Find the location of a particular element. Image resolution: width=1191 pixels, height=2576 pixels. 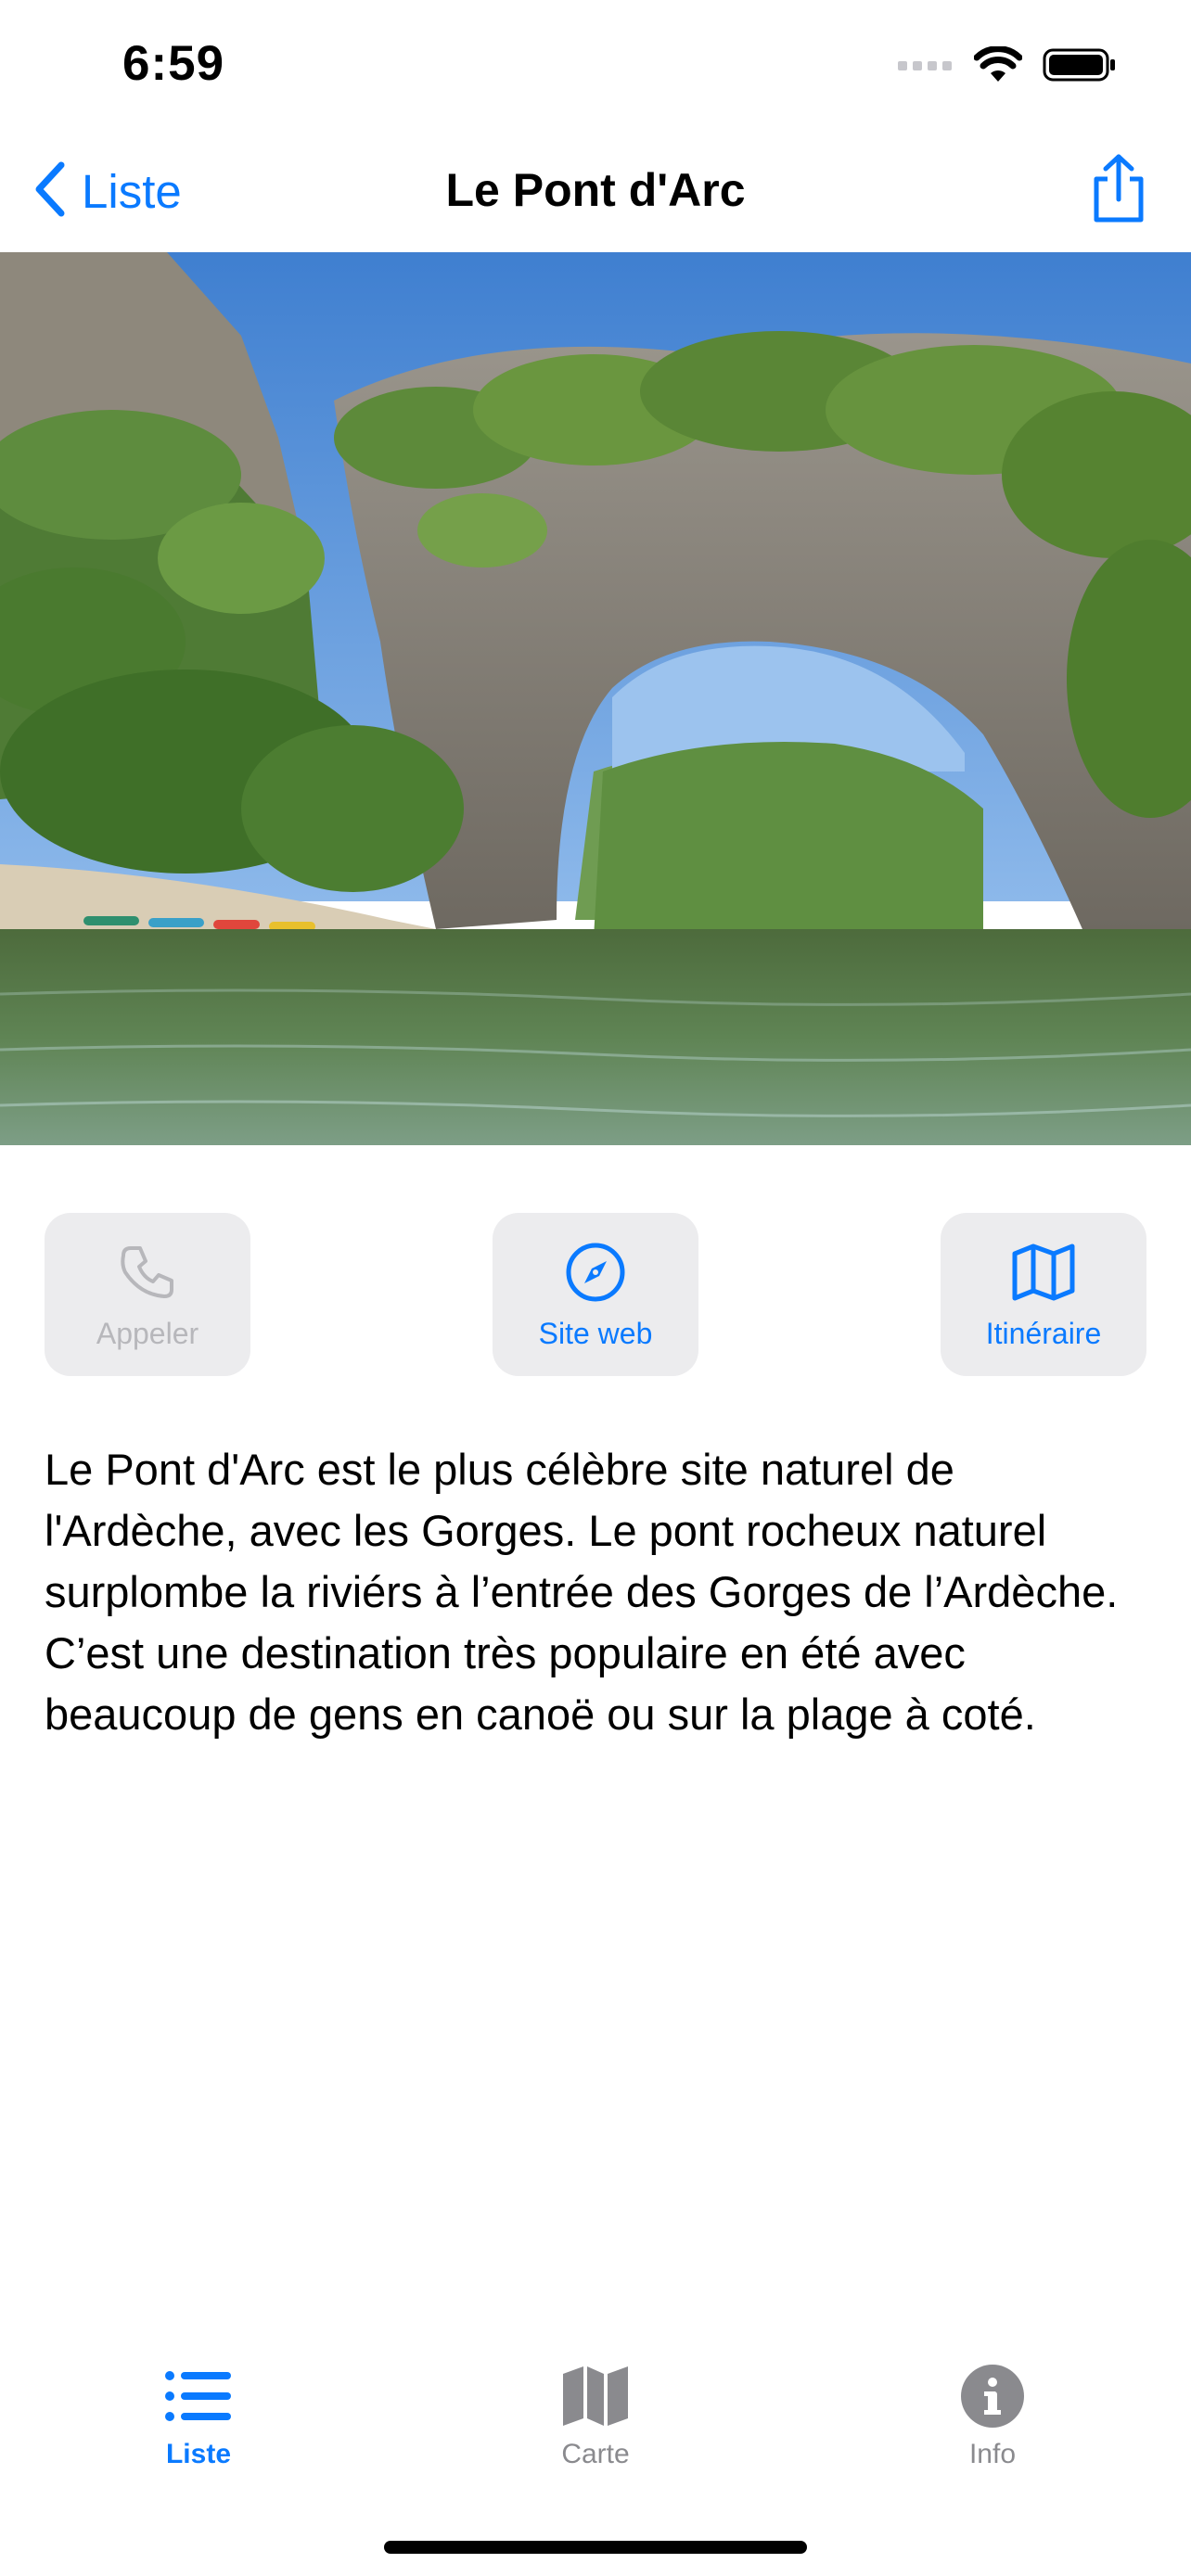

tab-liste: Liste is located at coordinates (198, 2415).